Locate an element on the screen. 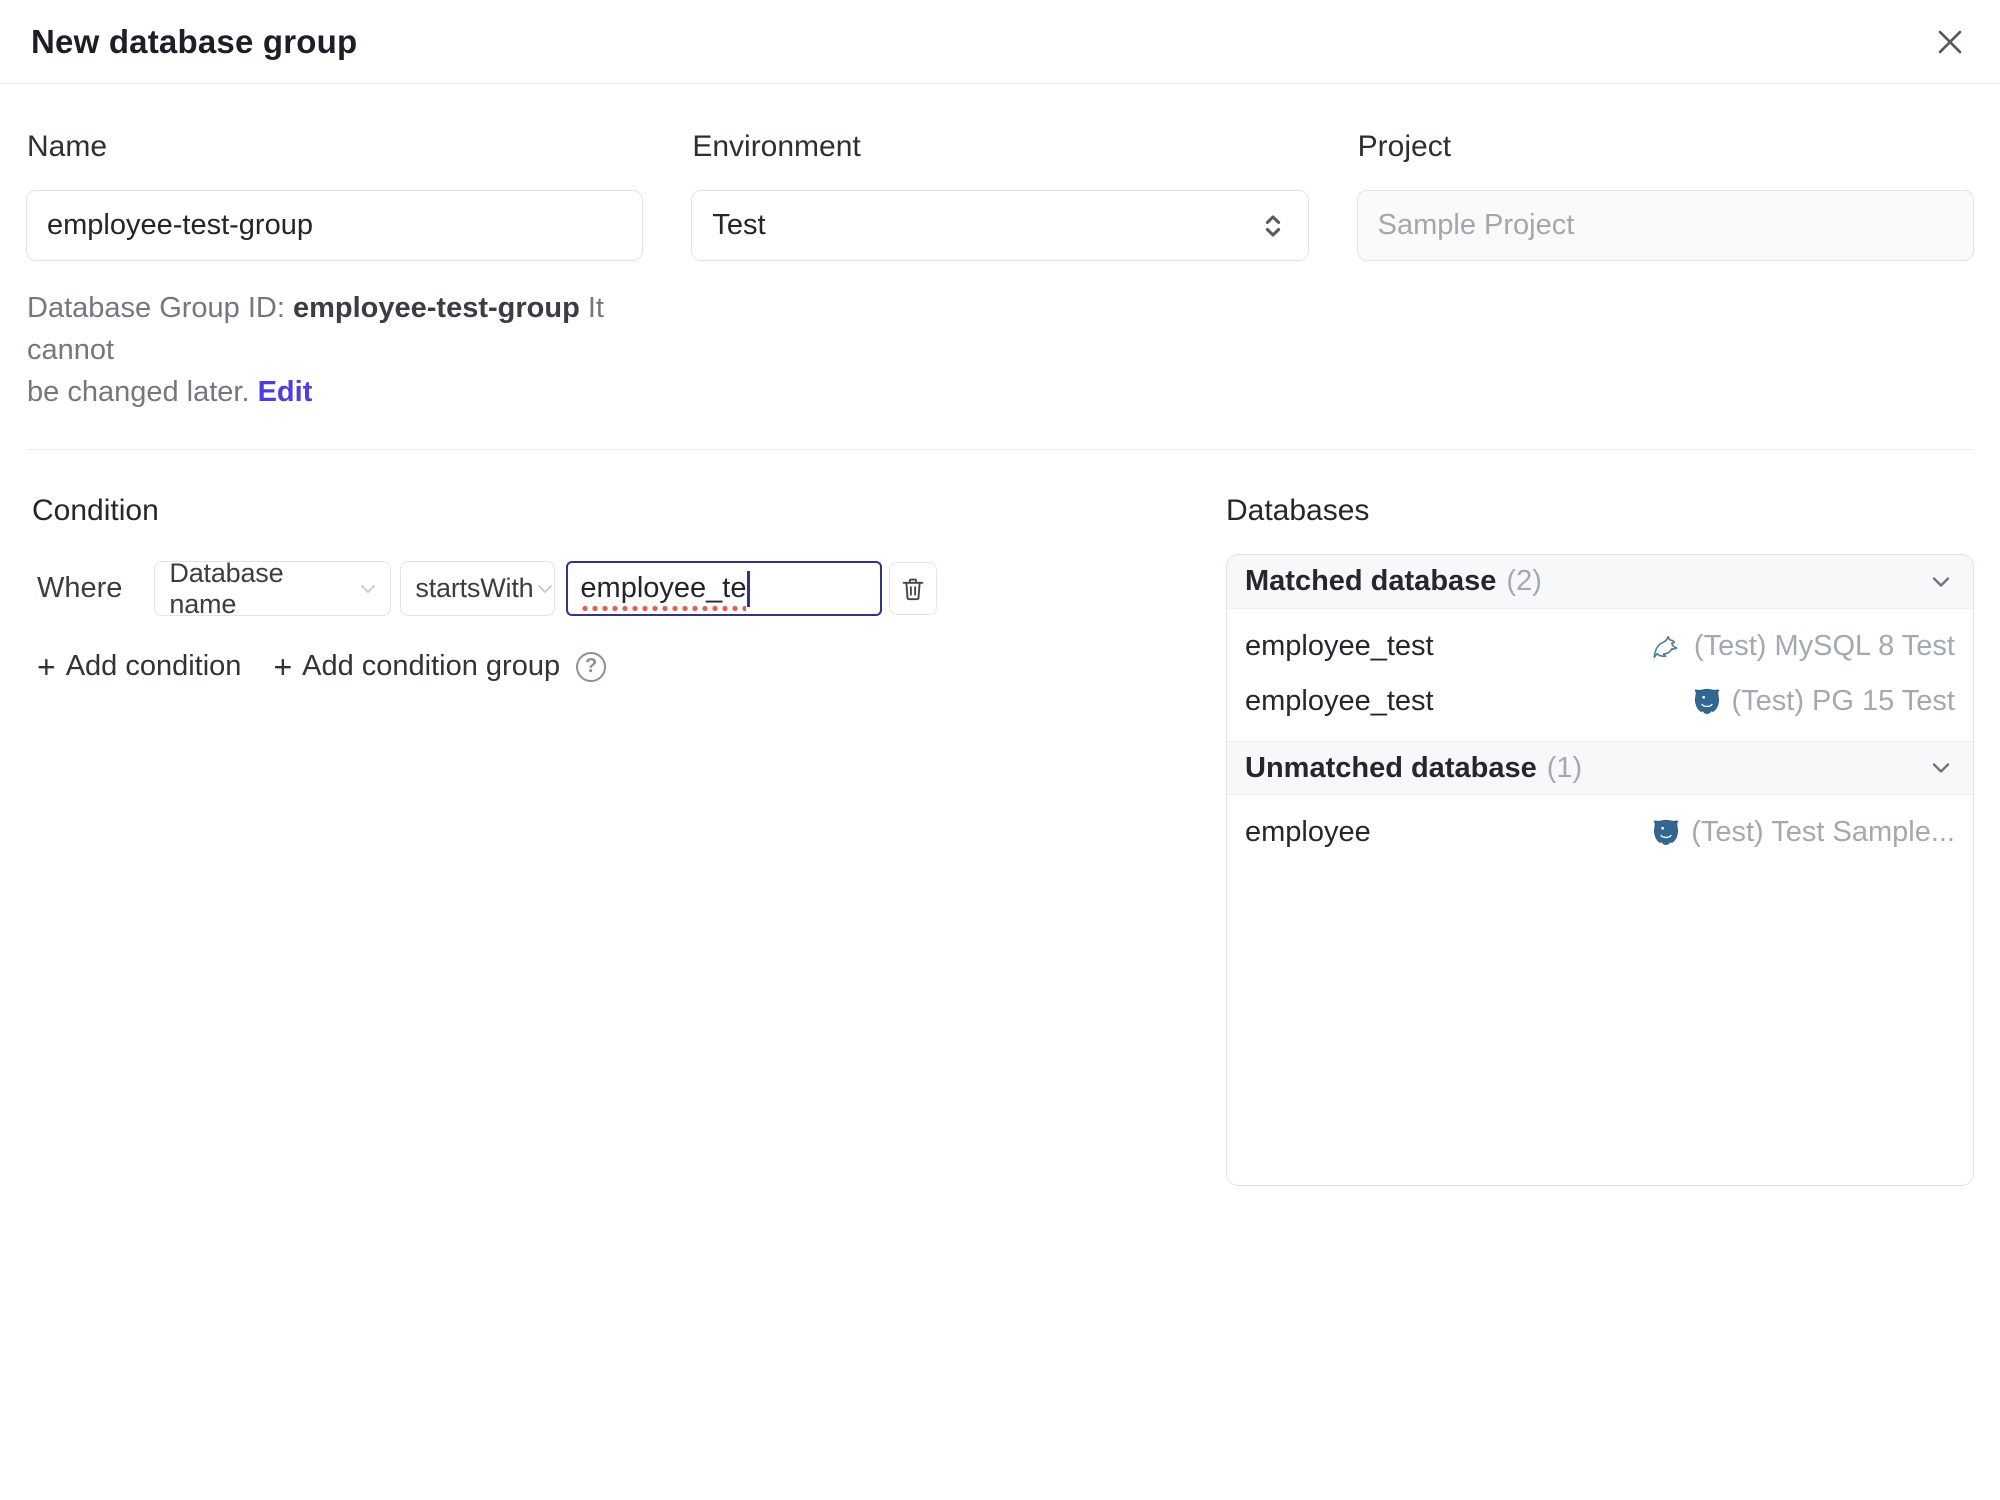 This screenshot has width=2000, height=1500. text-caret is located at coordinates (748, 588).